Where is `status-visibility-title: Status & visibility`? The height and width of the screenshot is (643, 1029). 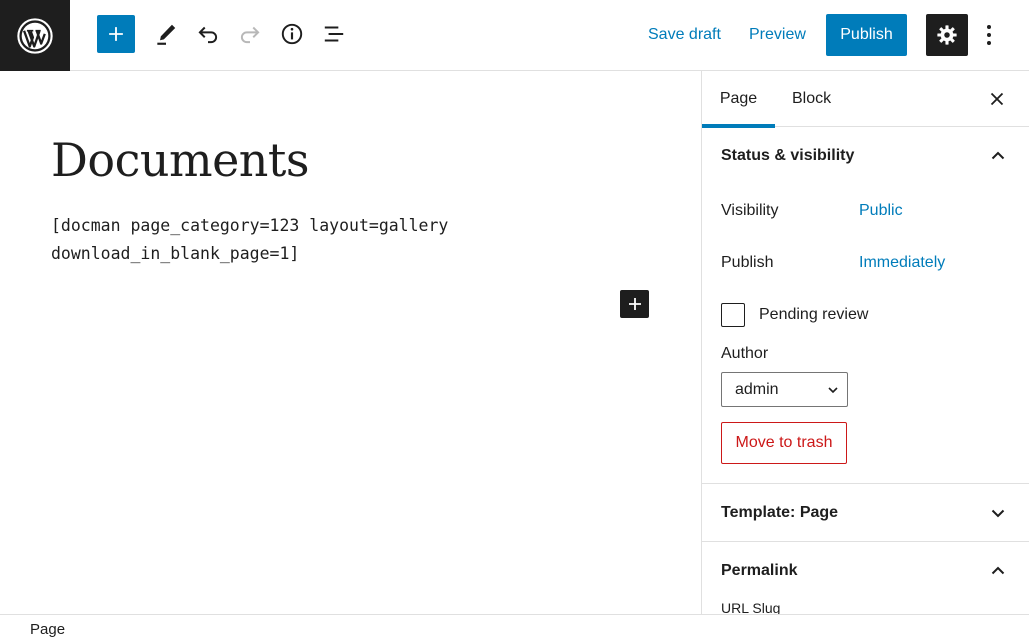 status-visibility-title: Status & visibility is located at coordinates (788, 155).